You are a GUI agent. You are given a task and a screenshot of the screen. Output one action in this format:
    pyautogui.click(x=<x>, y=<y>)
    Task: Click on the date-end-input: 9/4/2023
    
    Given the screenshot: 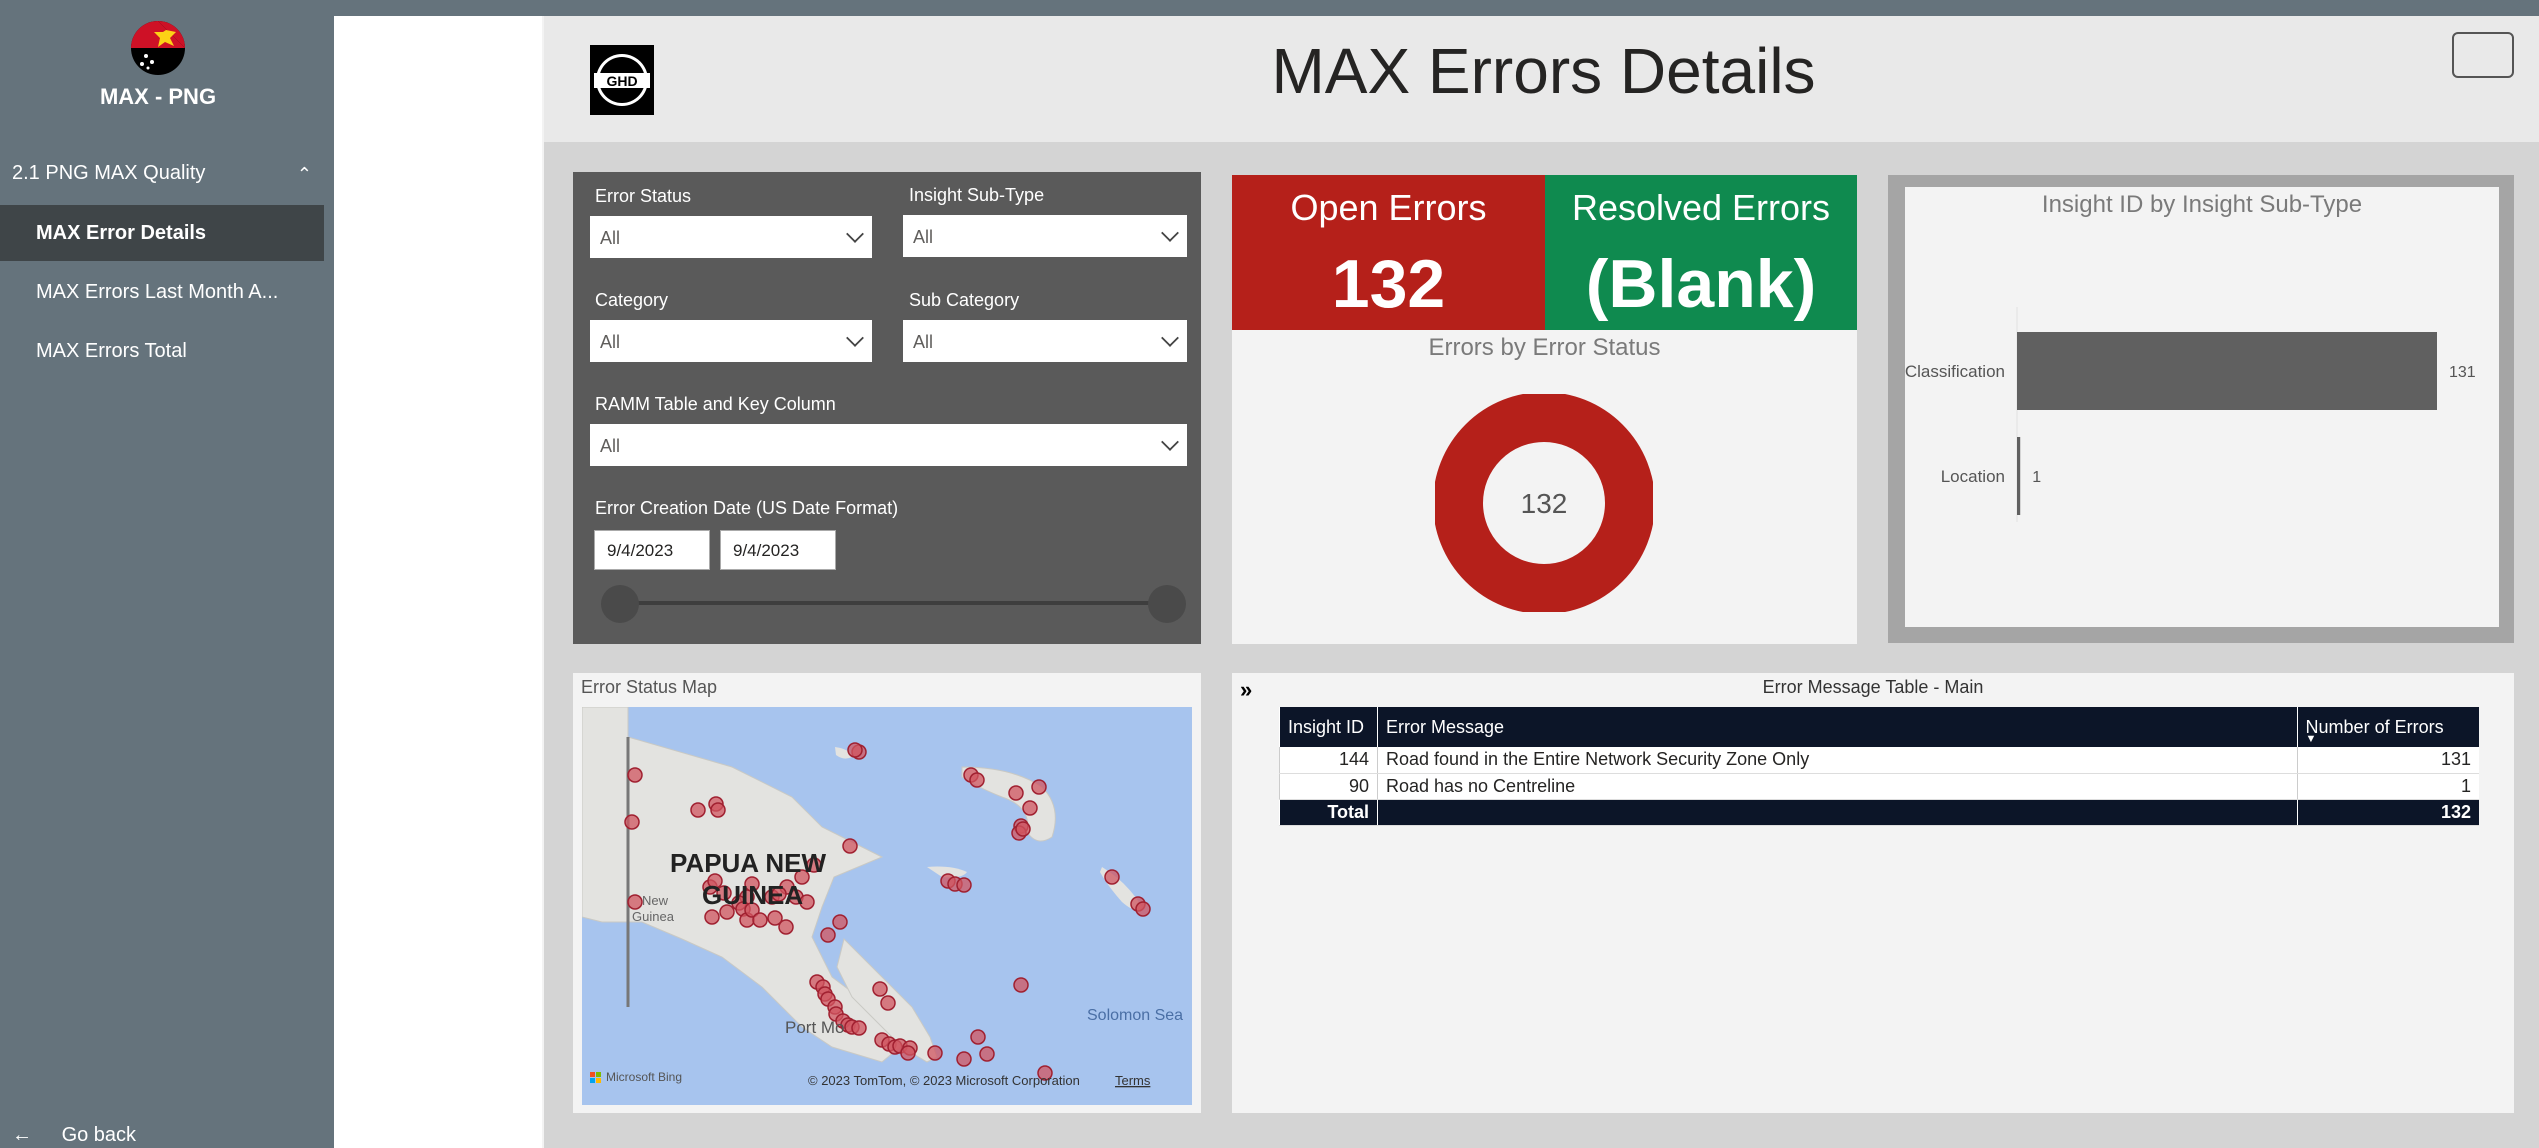 What is the action you would take?
    pyautogui.click(x=778, y=550)
    